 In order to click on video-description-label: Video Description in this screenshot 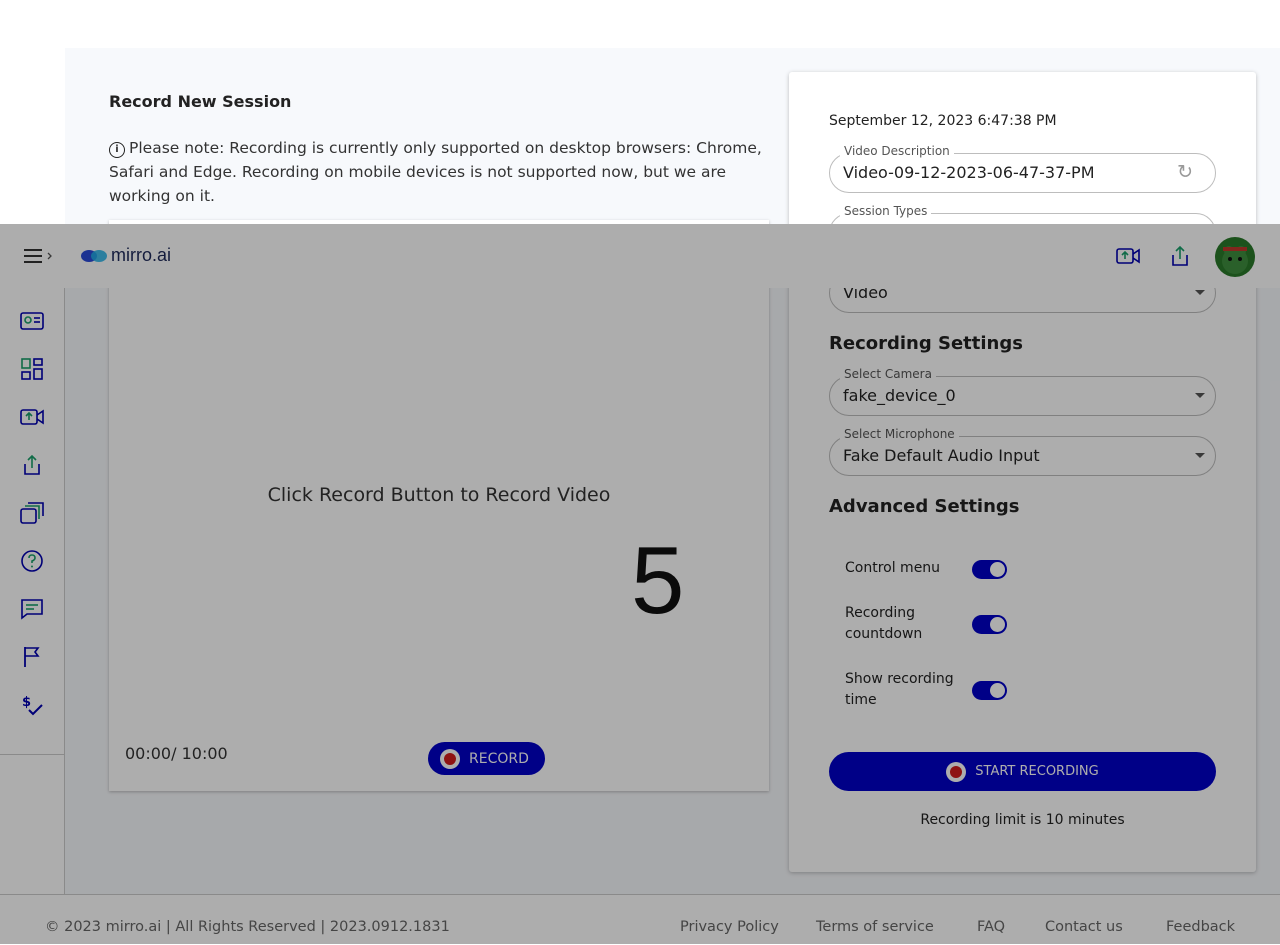, I will do `click(897, 151)`.